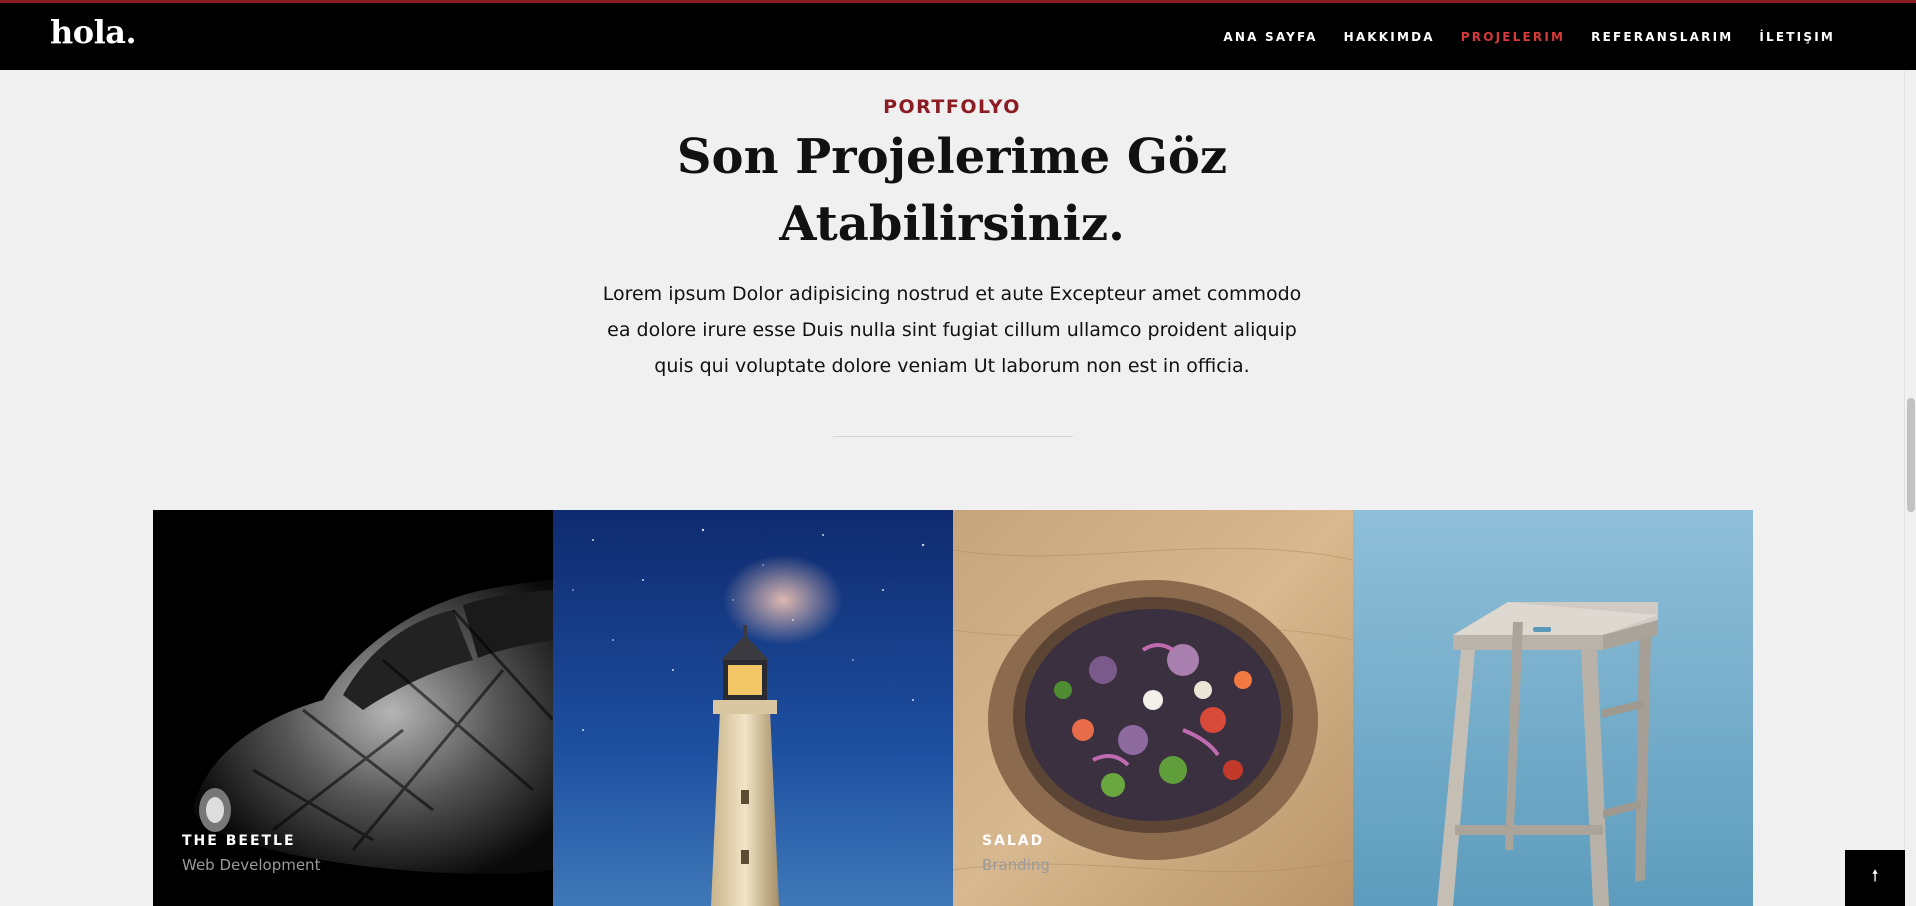  What do you see at coordinates (93, 32) in the screenshot?
I see `site-logo: hola.` at bounding box center [93, 32].